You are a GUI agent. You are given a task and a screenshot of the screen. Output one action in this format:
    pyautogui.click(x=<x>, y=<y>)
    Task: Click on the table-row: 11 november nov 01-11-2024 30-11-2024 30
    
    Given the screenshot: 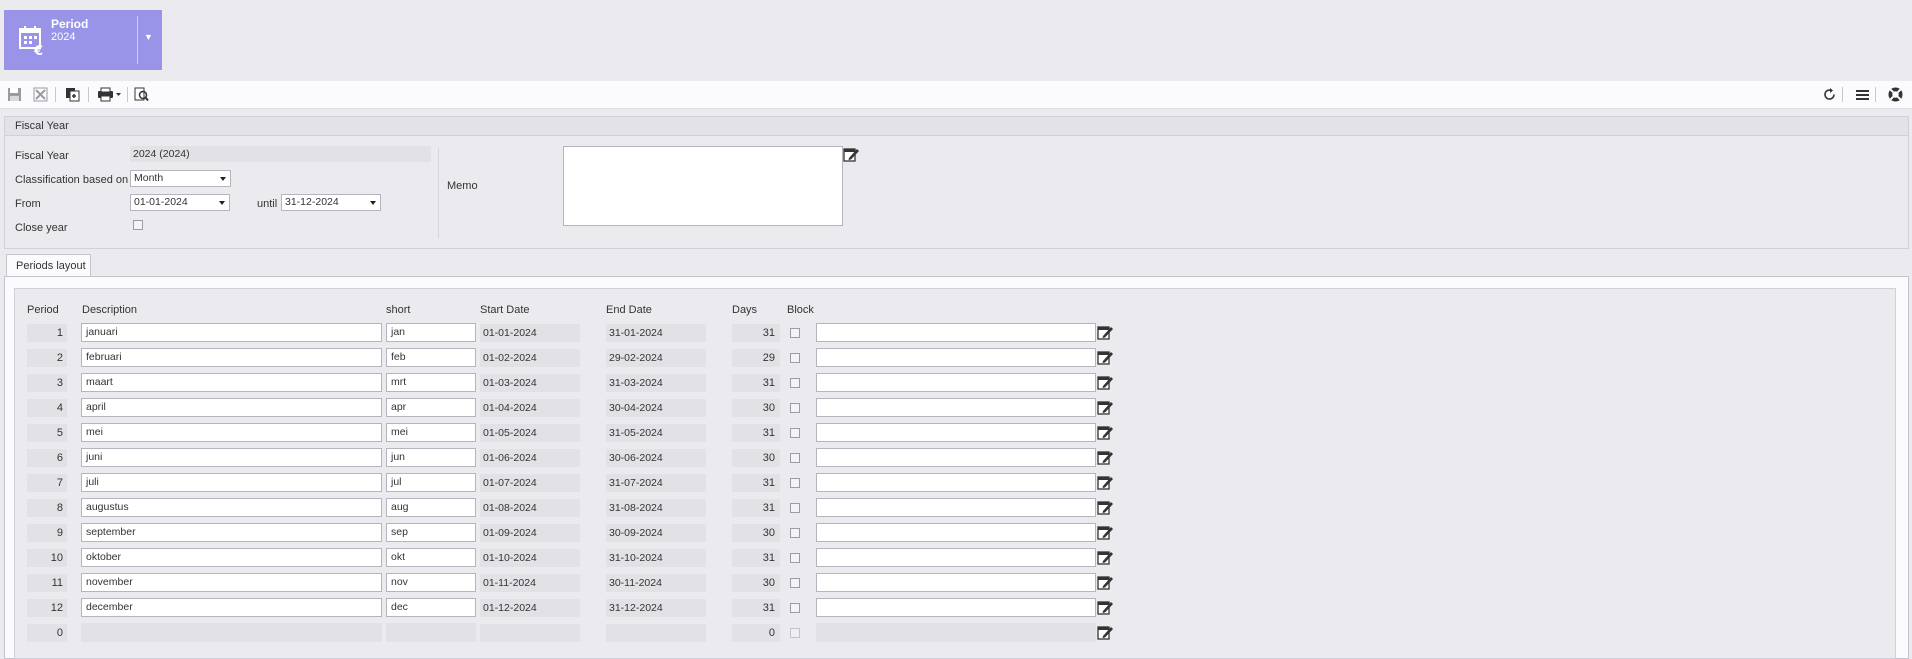 What is the action you would take?
    pyautogui.click(x=575, y=583)
    